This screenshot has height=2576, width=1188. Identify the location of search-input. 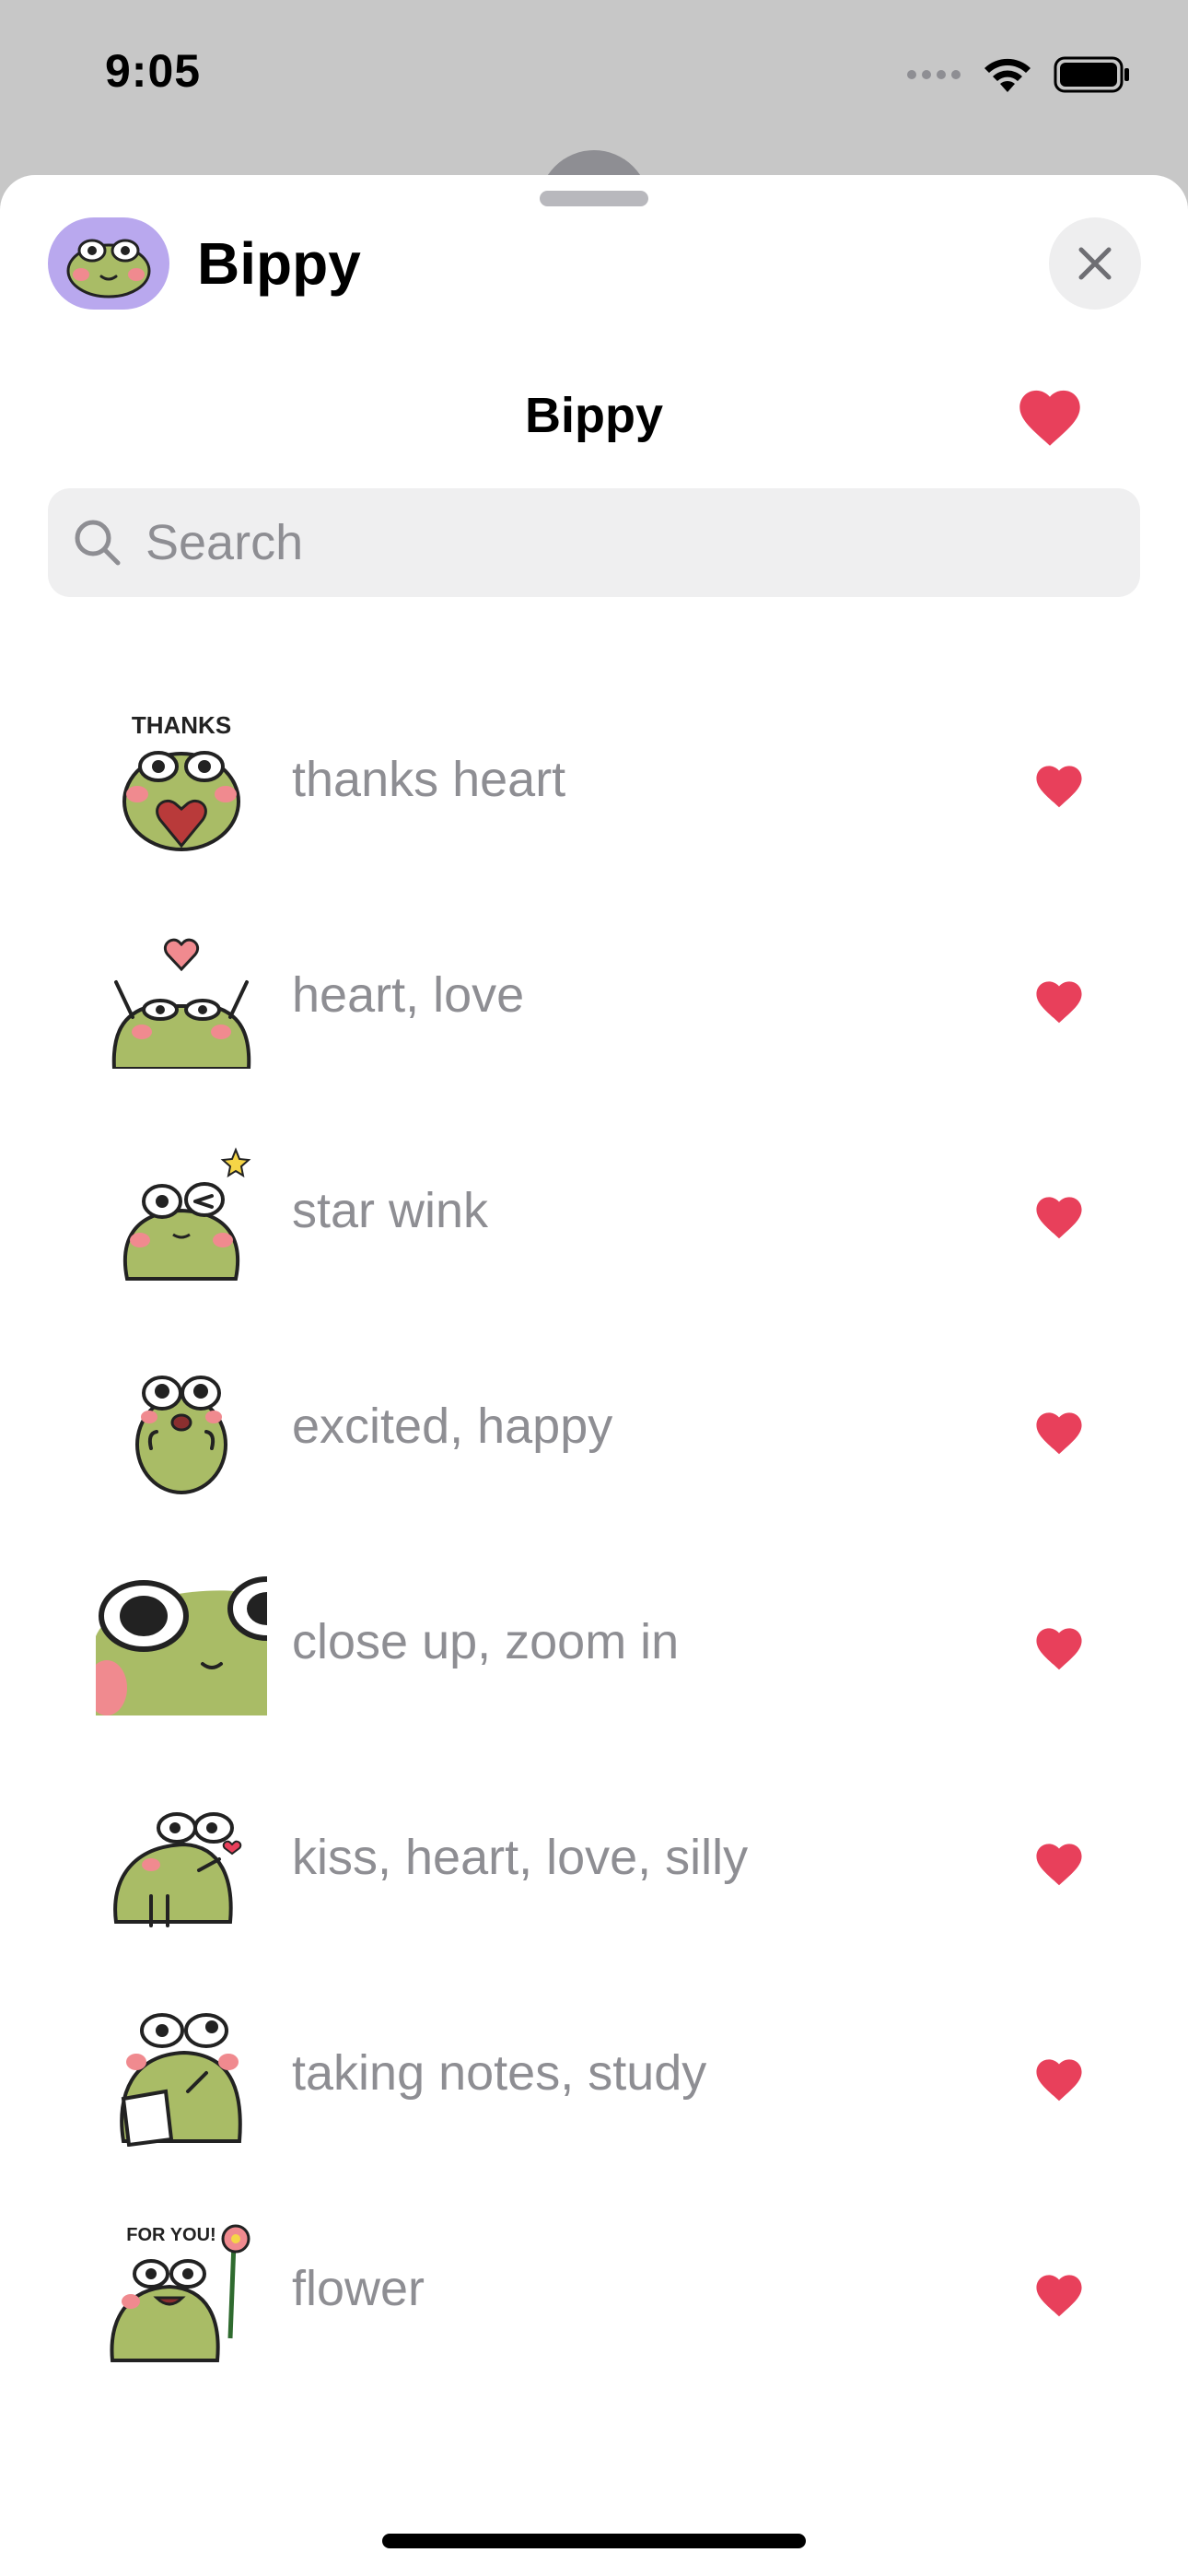
(606, 542).